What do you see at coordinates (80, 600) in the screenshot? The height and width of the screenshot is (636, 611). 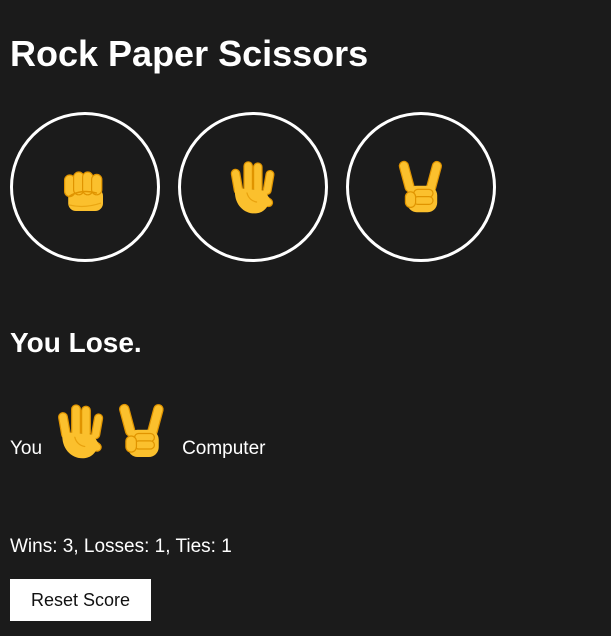 I see `reset-score-button: Reset Score` at bounding box center [80, 600].